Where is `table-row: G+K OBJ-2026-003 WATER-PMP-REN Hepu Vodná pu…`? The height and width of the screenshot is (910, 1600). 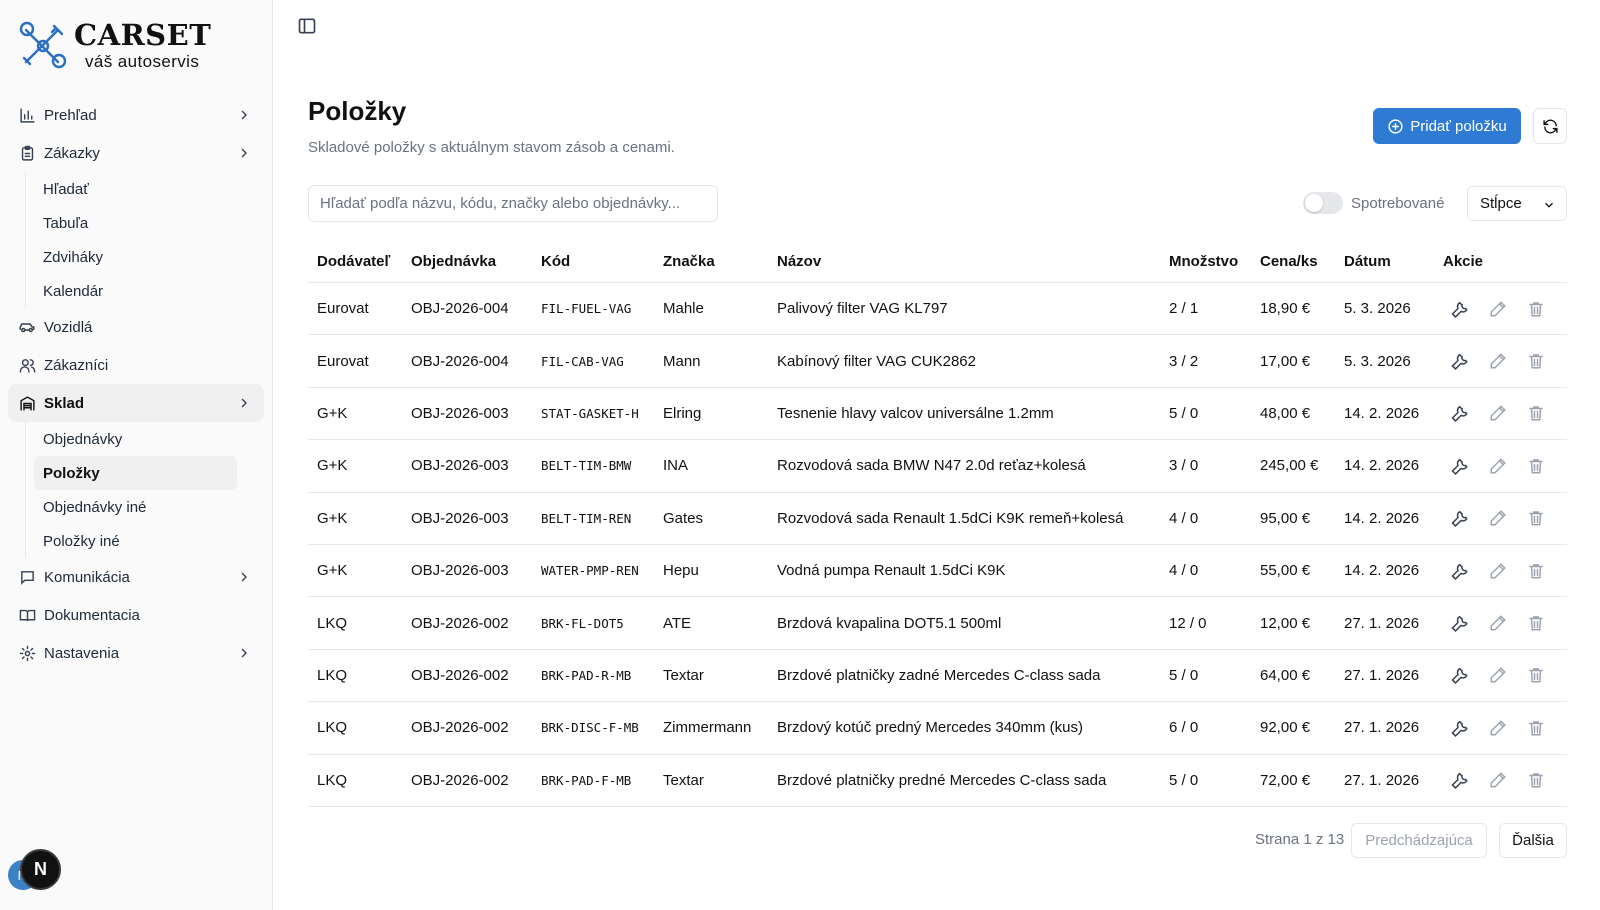 table-row: G+K OBJ-2026-003 WATER-PMP-REN Hepu Vodná pu… is located at coordinates (937, 571).